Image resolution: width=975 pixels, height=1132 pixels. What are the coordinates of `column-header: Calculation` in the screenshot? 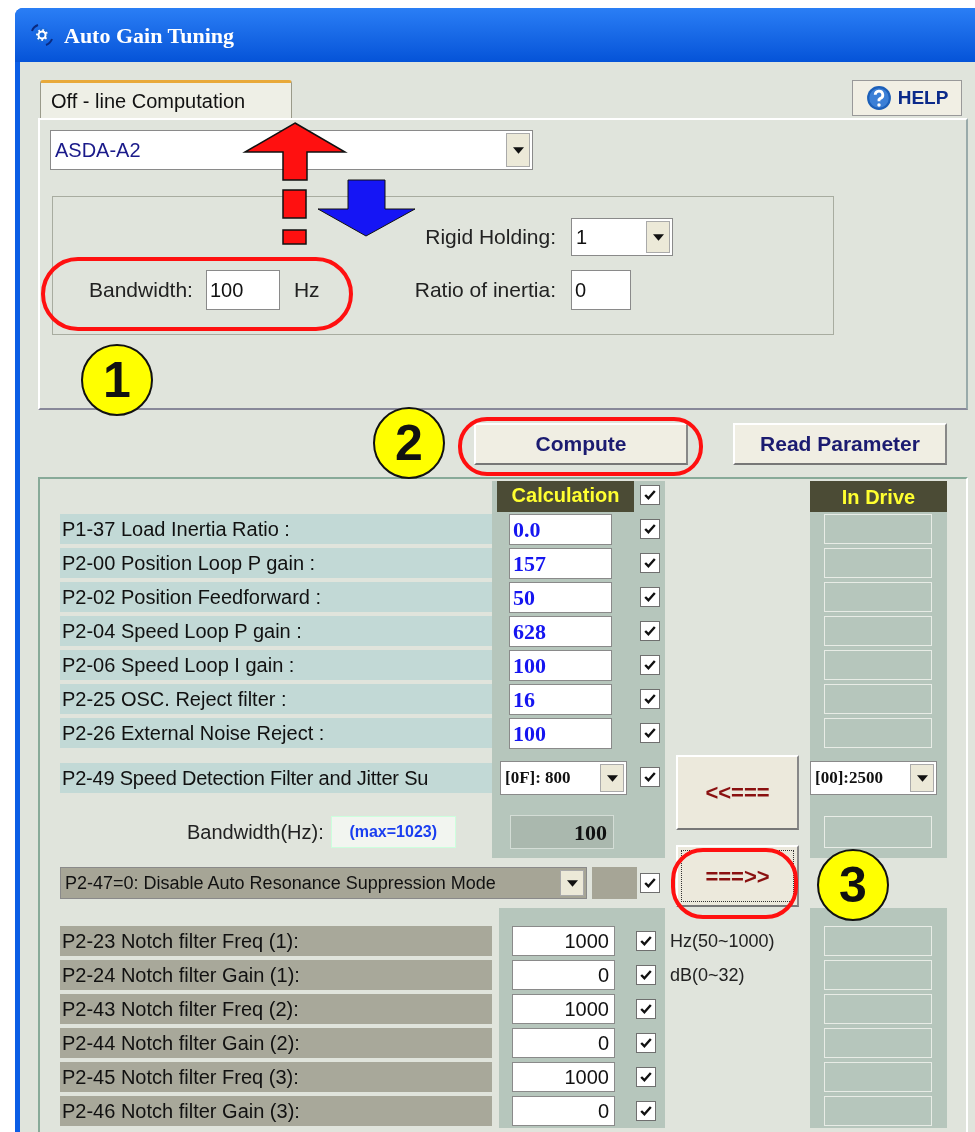 It's located at (565, 496).